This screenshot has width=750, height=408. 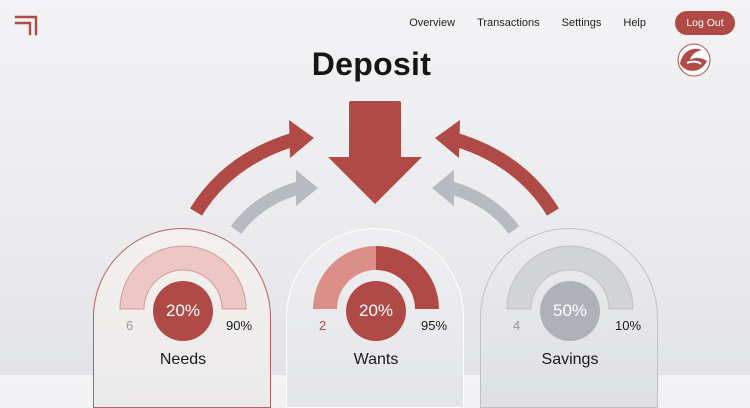 What do you see at coordinates (628, 325) in the screenshot?
I see `savings-right-value: 10%` at bounding box center [628, 325].